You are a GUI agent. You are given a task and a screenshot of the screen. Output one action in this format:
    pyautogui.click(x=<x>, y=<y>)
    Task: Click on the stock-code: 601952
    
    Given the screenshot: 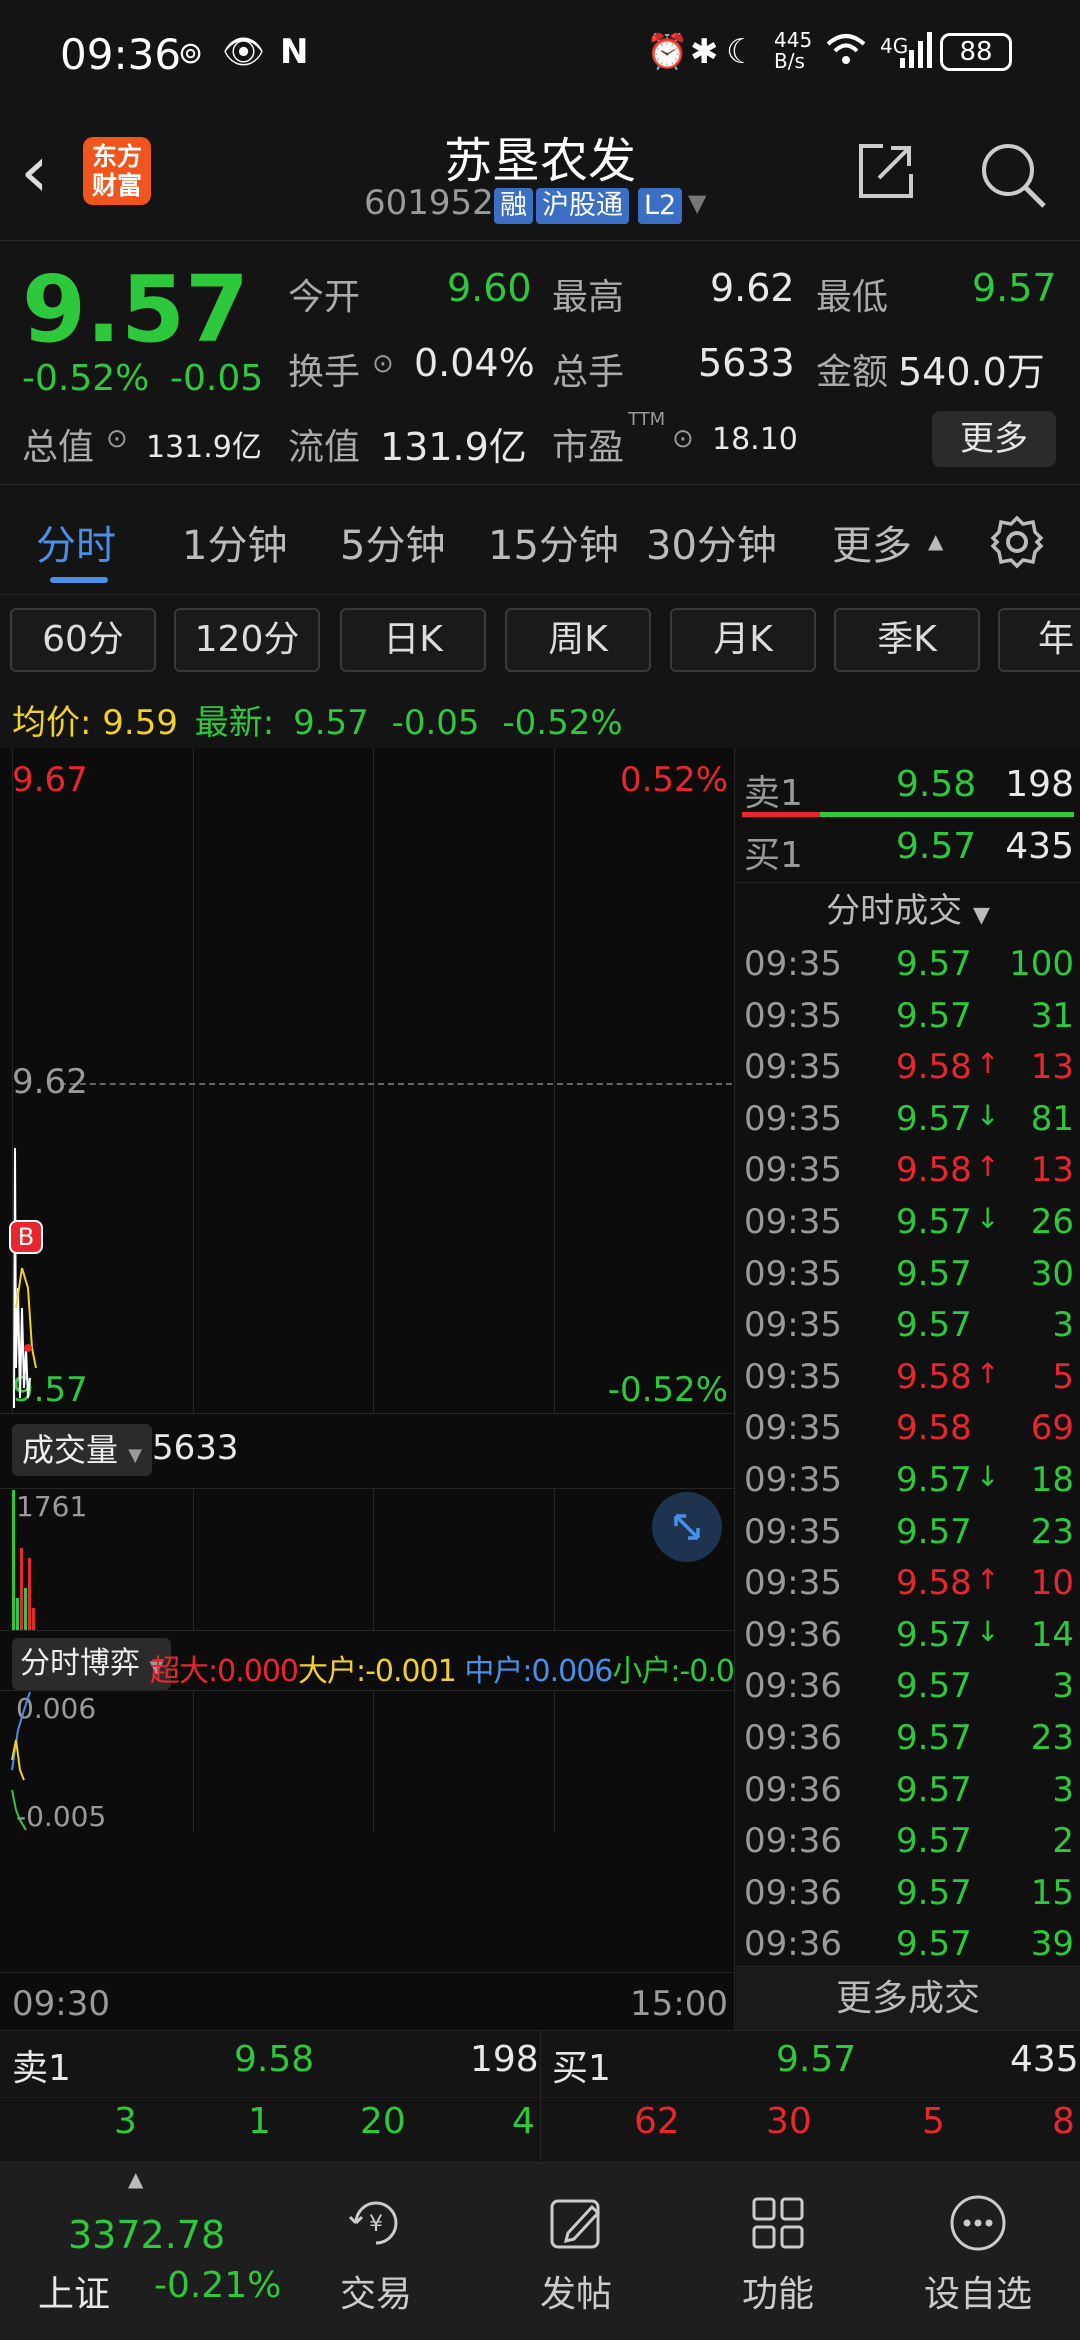 What is the action you would take?
    pyautogui.click(x=429, y=203)
    